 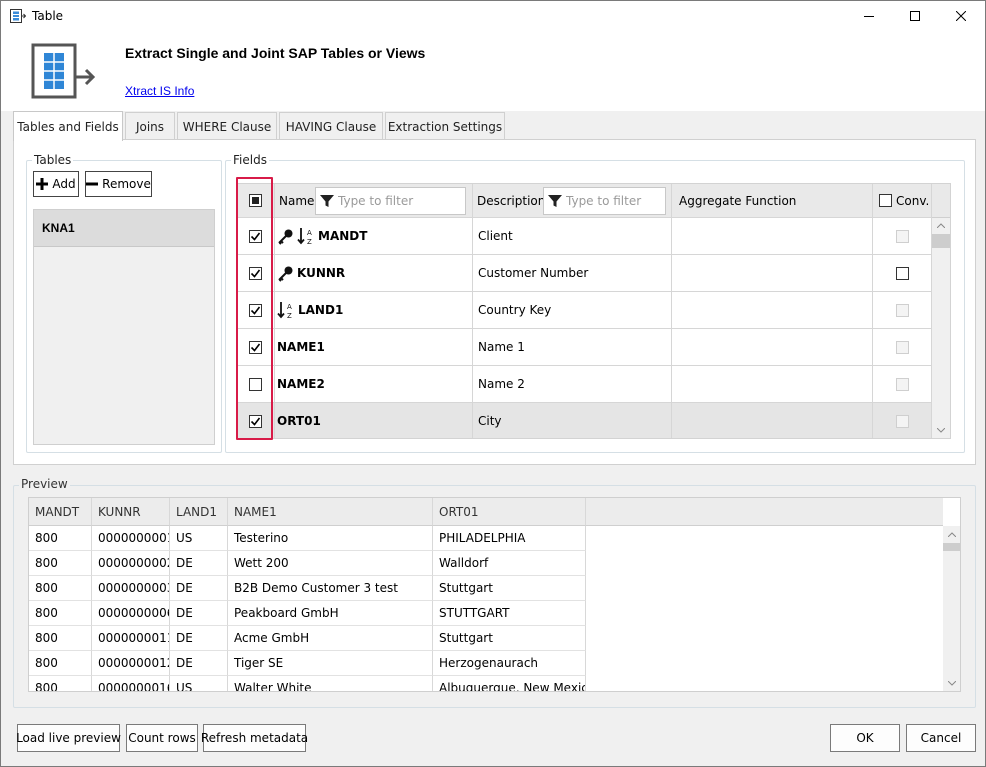 I want to click on preview-cell-kunnr: 0000000012, so click(x=131, y=663).